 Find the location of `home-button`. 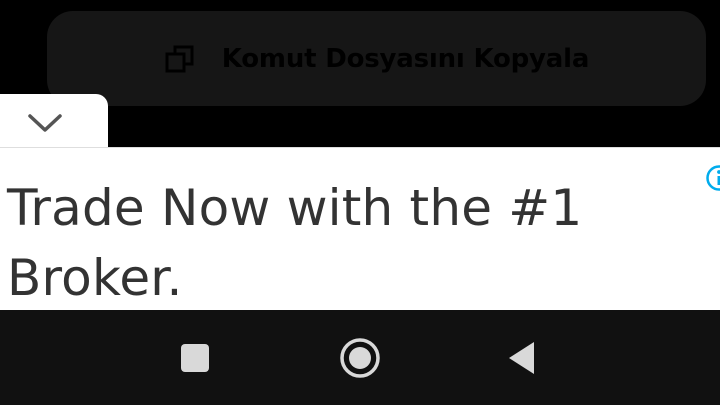

home-button is located at coordinates (360, 357).